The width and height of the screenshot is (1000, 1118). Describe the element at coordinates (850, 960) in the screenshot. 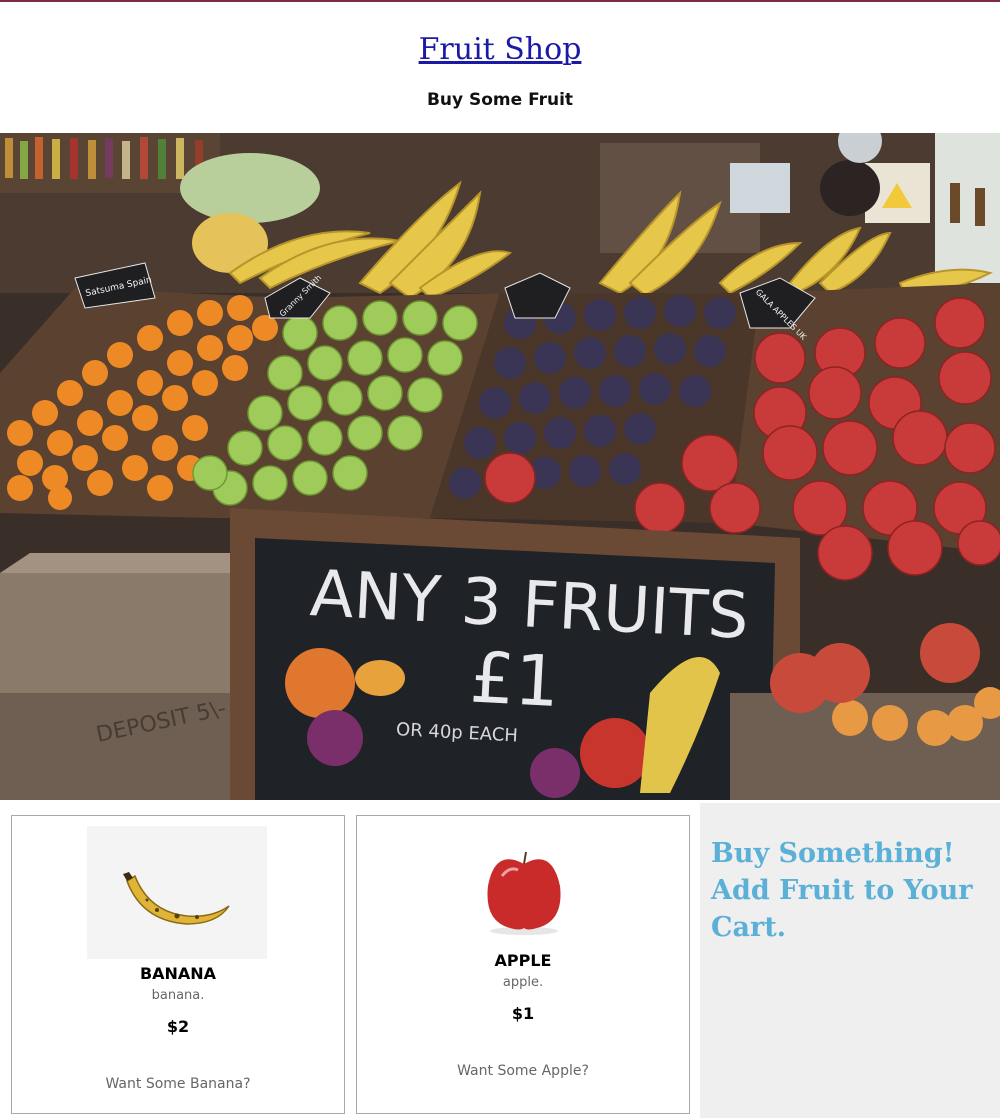

I see `cart-panel: Buy Something! Add Fruit to Your Cart.` at that location.